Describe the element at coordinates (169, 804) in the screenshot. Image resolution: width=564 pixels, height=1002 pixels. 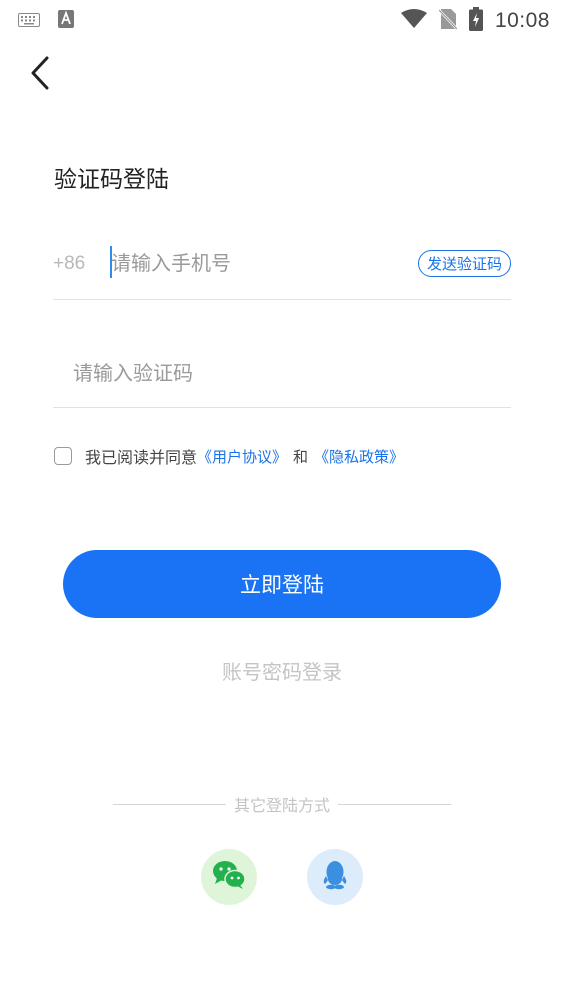
I see `divider-line-left` at that location.